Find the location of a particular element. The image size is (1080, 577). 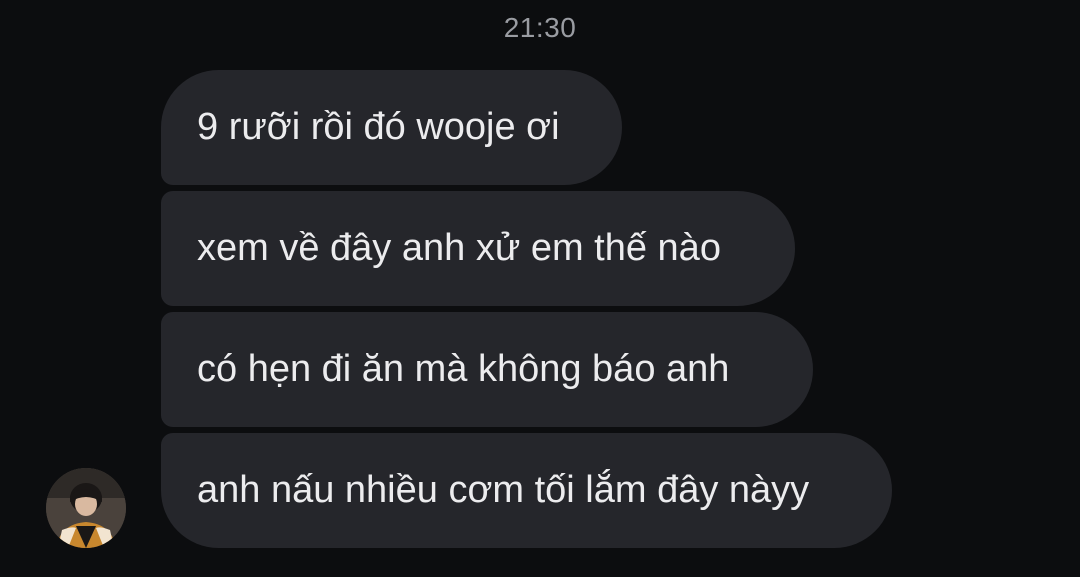

message-bubble: xem về đây anh xử em thế nào is located at coordinates (478, 248).